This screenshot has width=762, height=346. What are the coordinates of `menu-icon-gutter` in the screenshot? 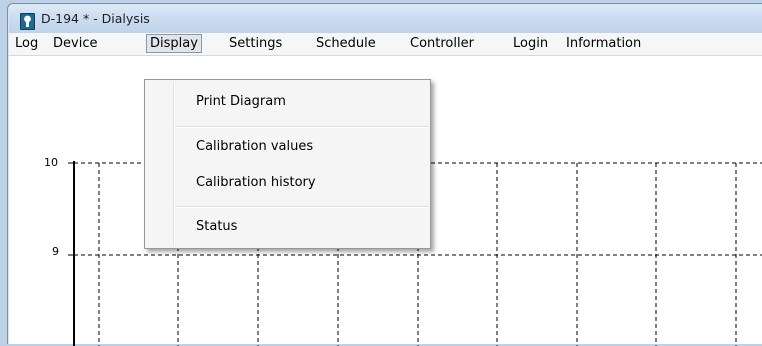 It's located at (174, 164).